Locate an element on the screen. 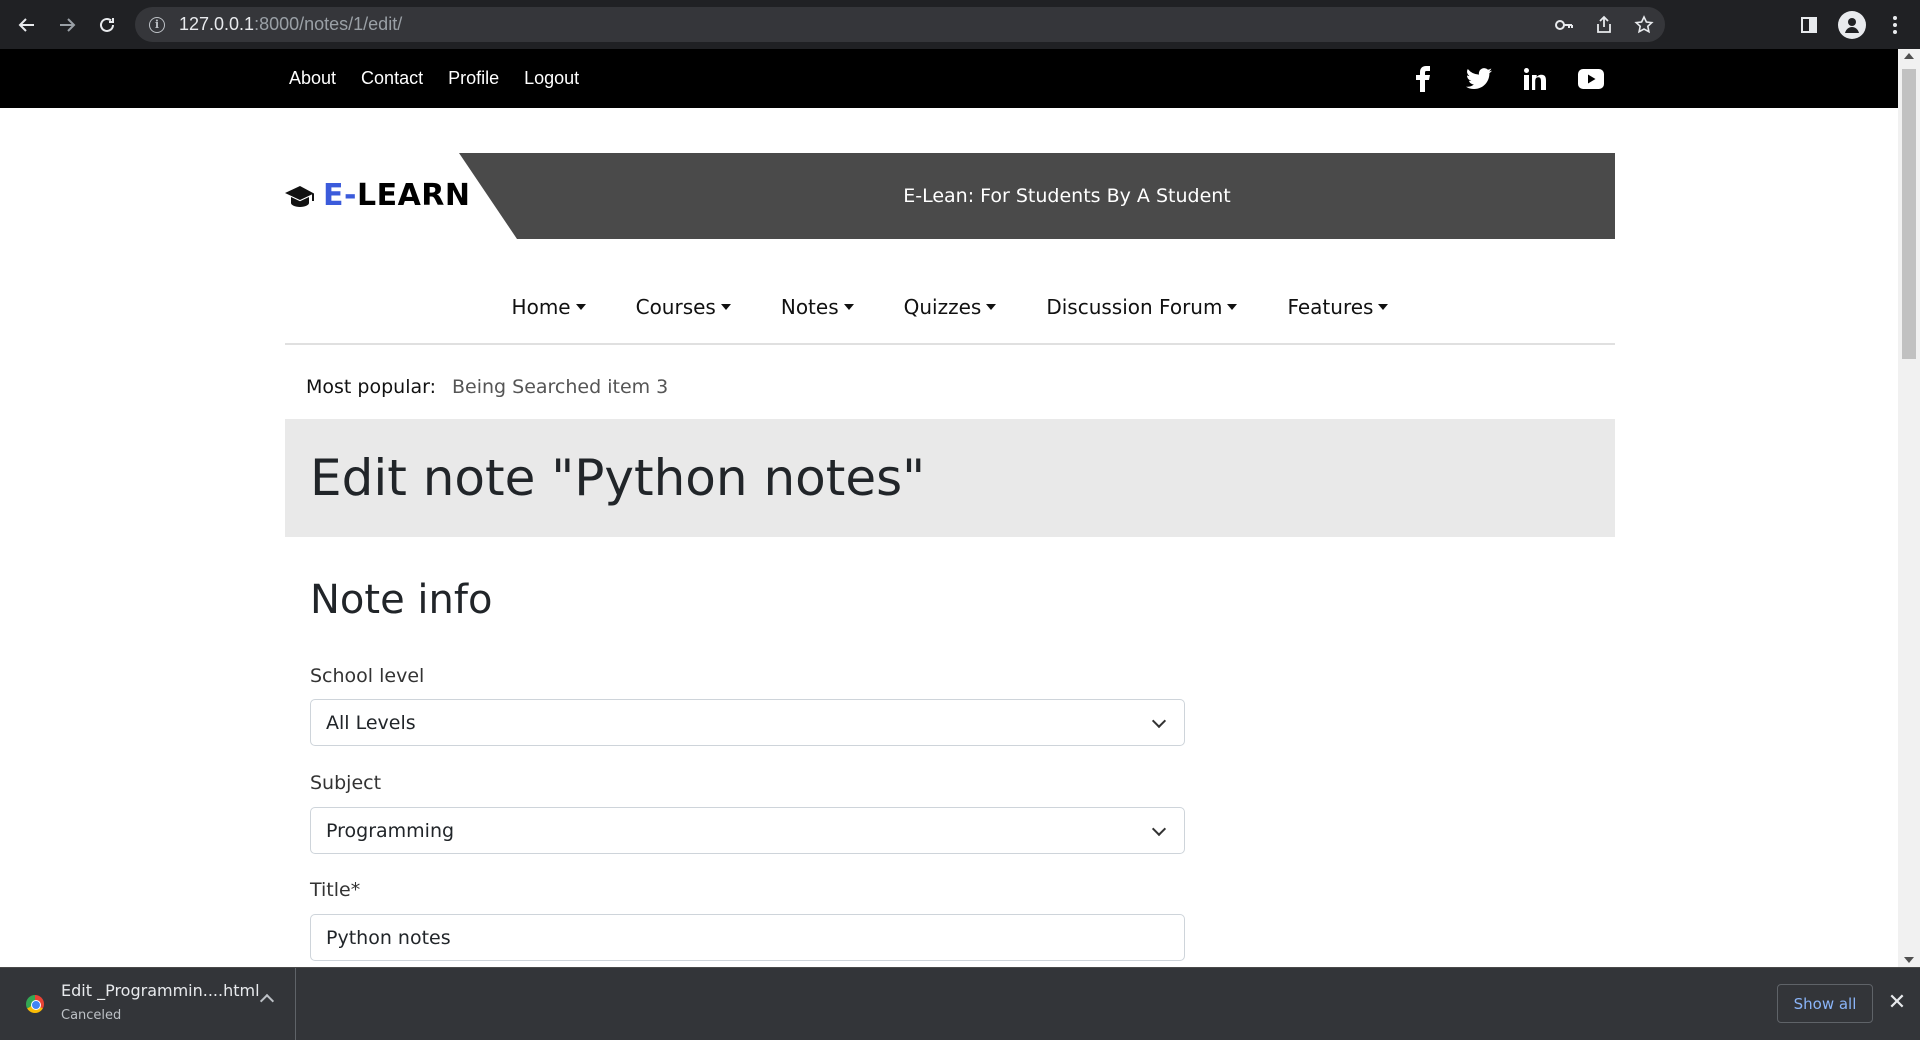 The height and width of the screenshot is (1040, 1920). most-popular-bar: Most popular: Being Searched item 3 is located at coordinates (487, 387).